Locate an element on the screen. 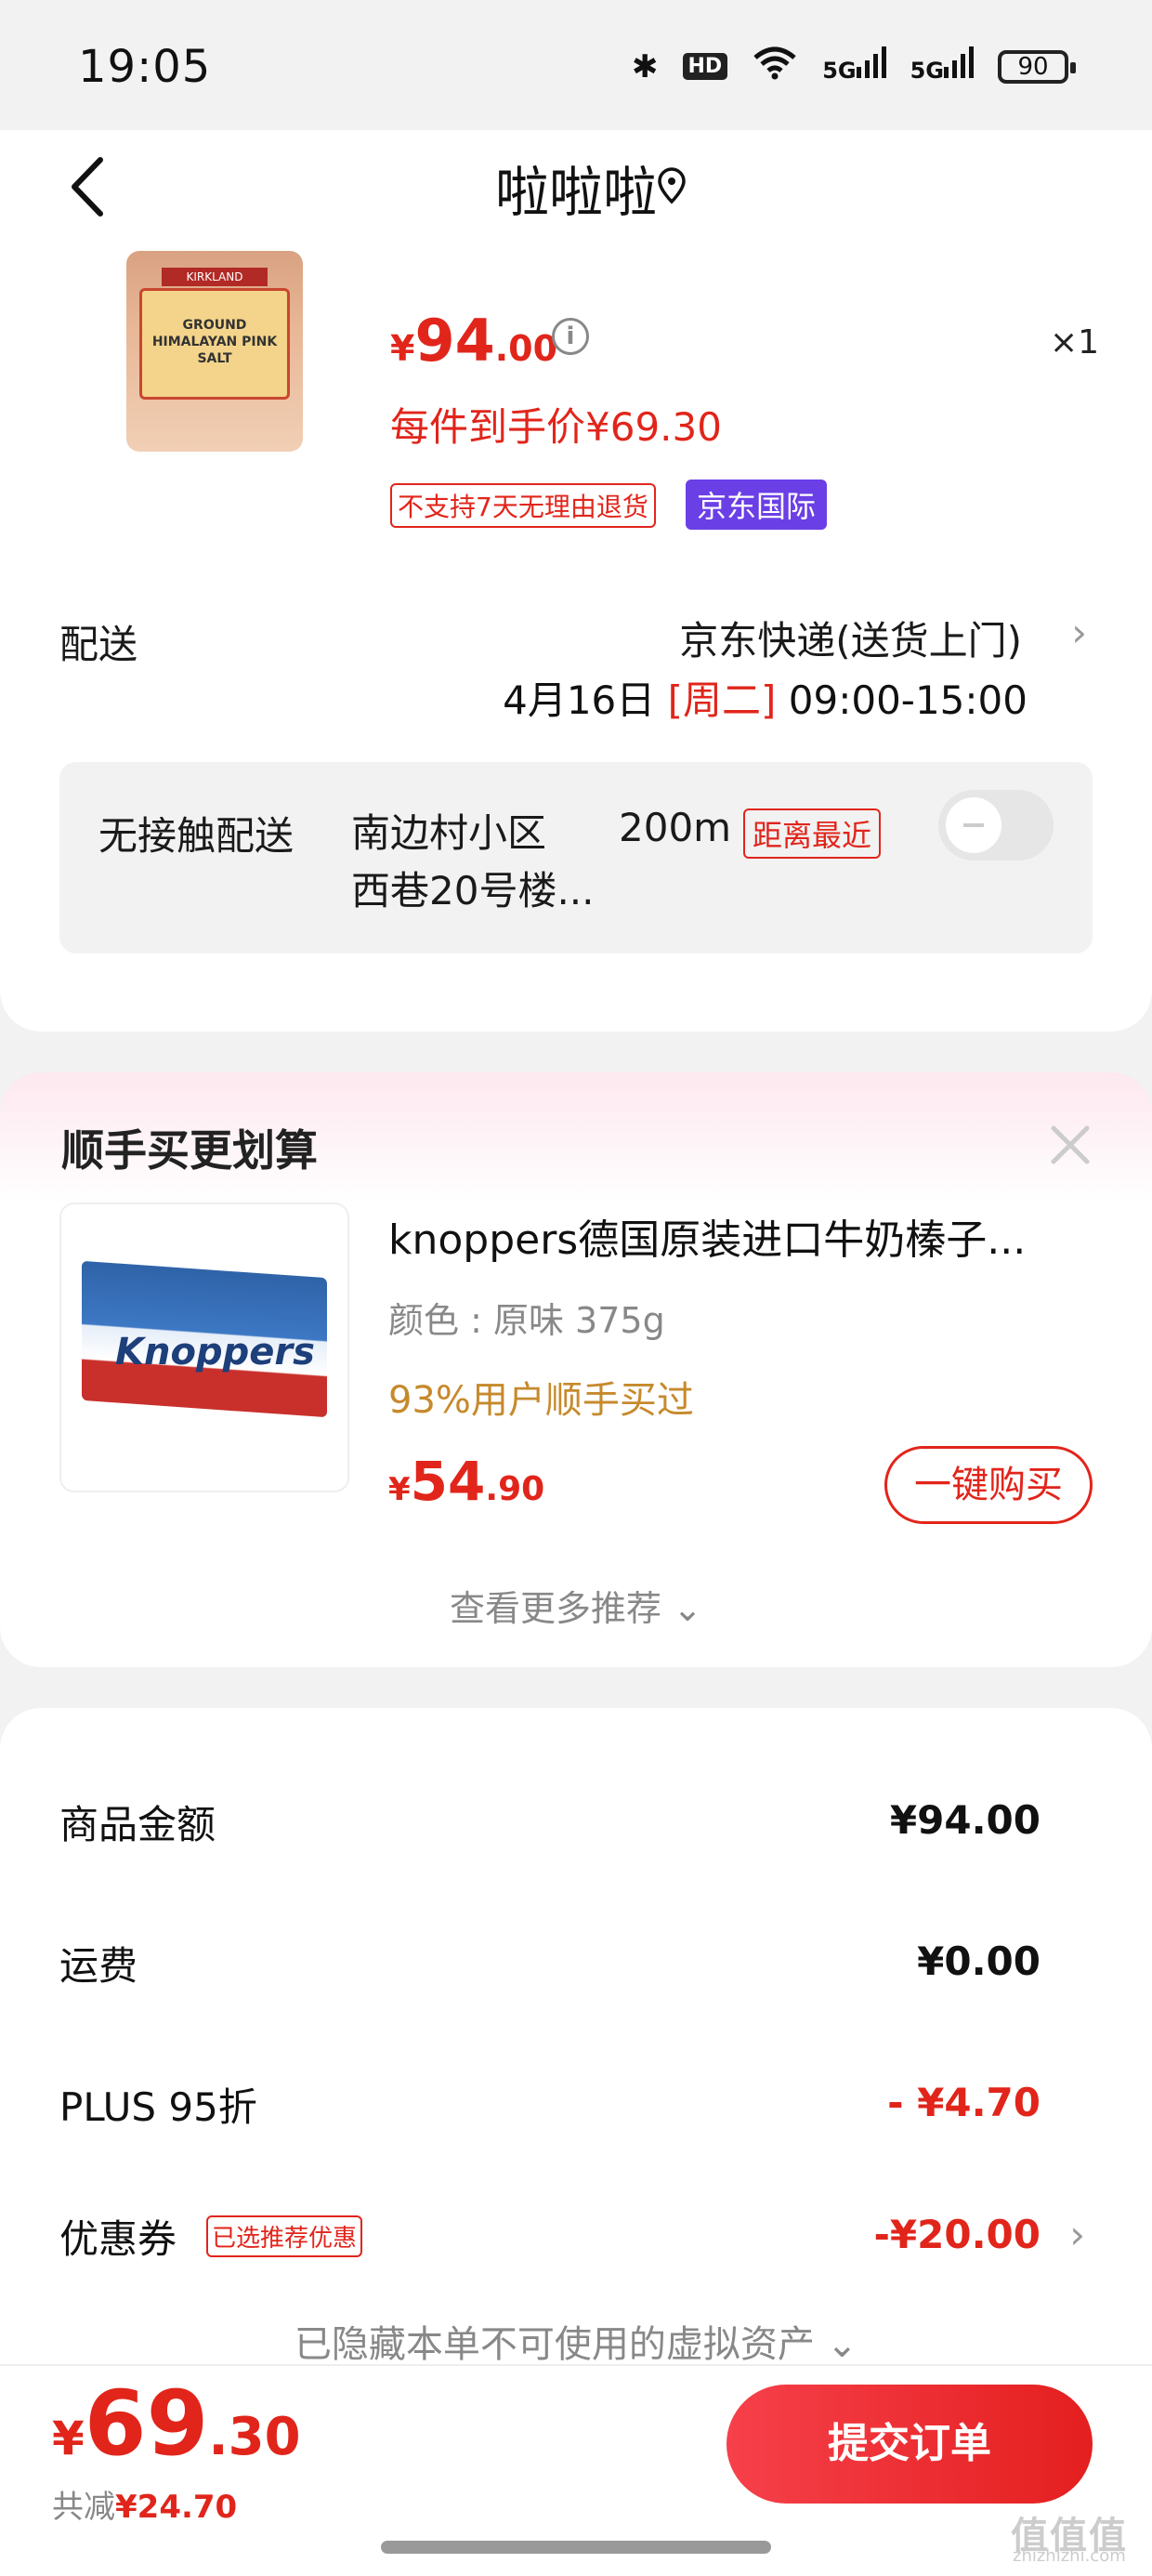 This screenshot has width=1152, height=2576. contactless-toggle is located at coordinates (996, 825).